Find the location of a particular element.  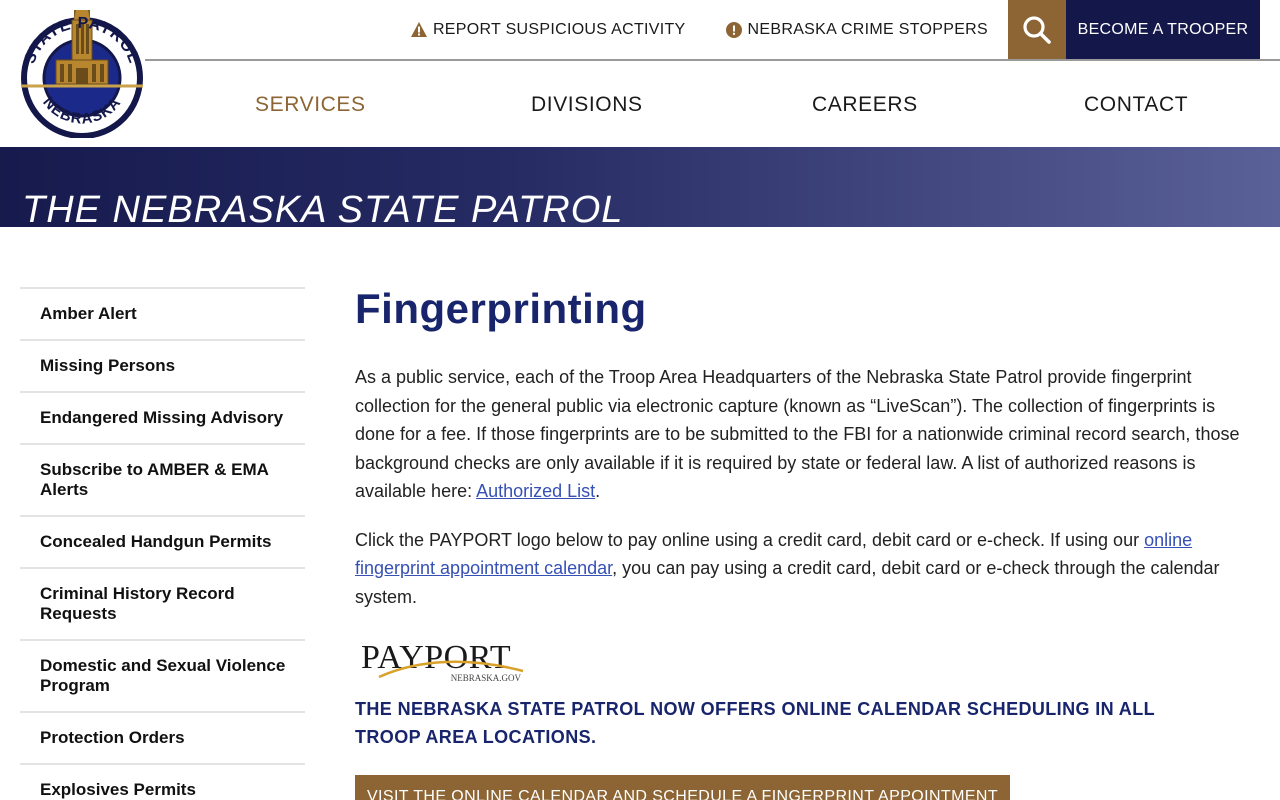

page-title: Fingerprinting is located at coordinates (501, 308).